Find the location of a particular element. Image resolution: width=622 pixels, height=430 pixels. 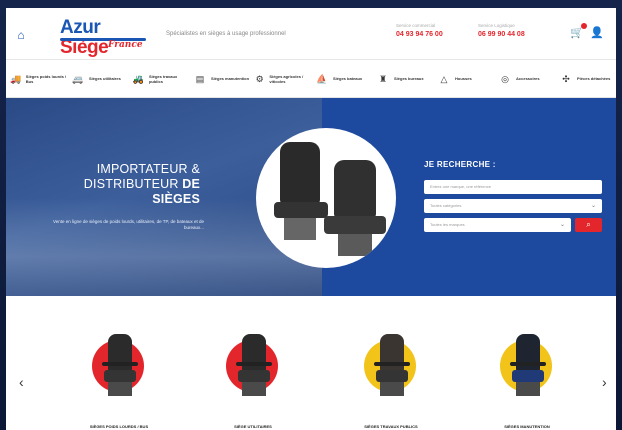

category-item: ◎ Accessoires is located at coordinates (524, 78).